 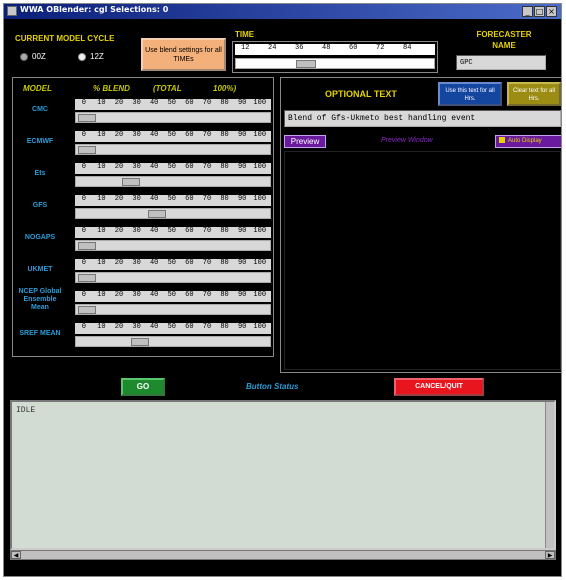 What do you see at coordinates (305, 141) in the screenshot?
I see `preview-button: Preview` at bounding box center [305, 141].